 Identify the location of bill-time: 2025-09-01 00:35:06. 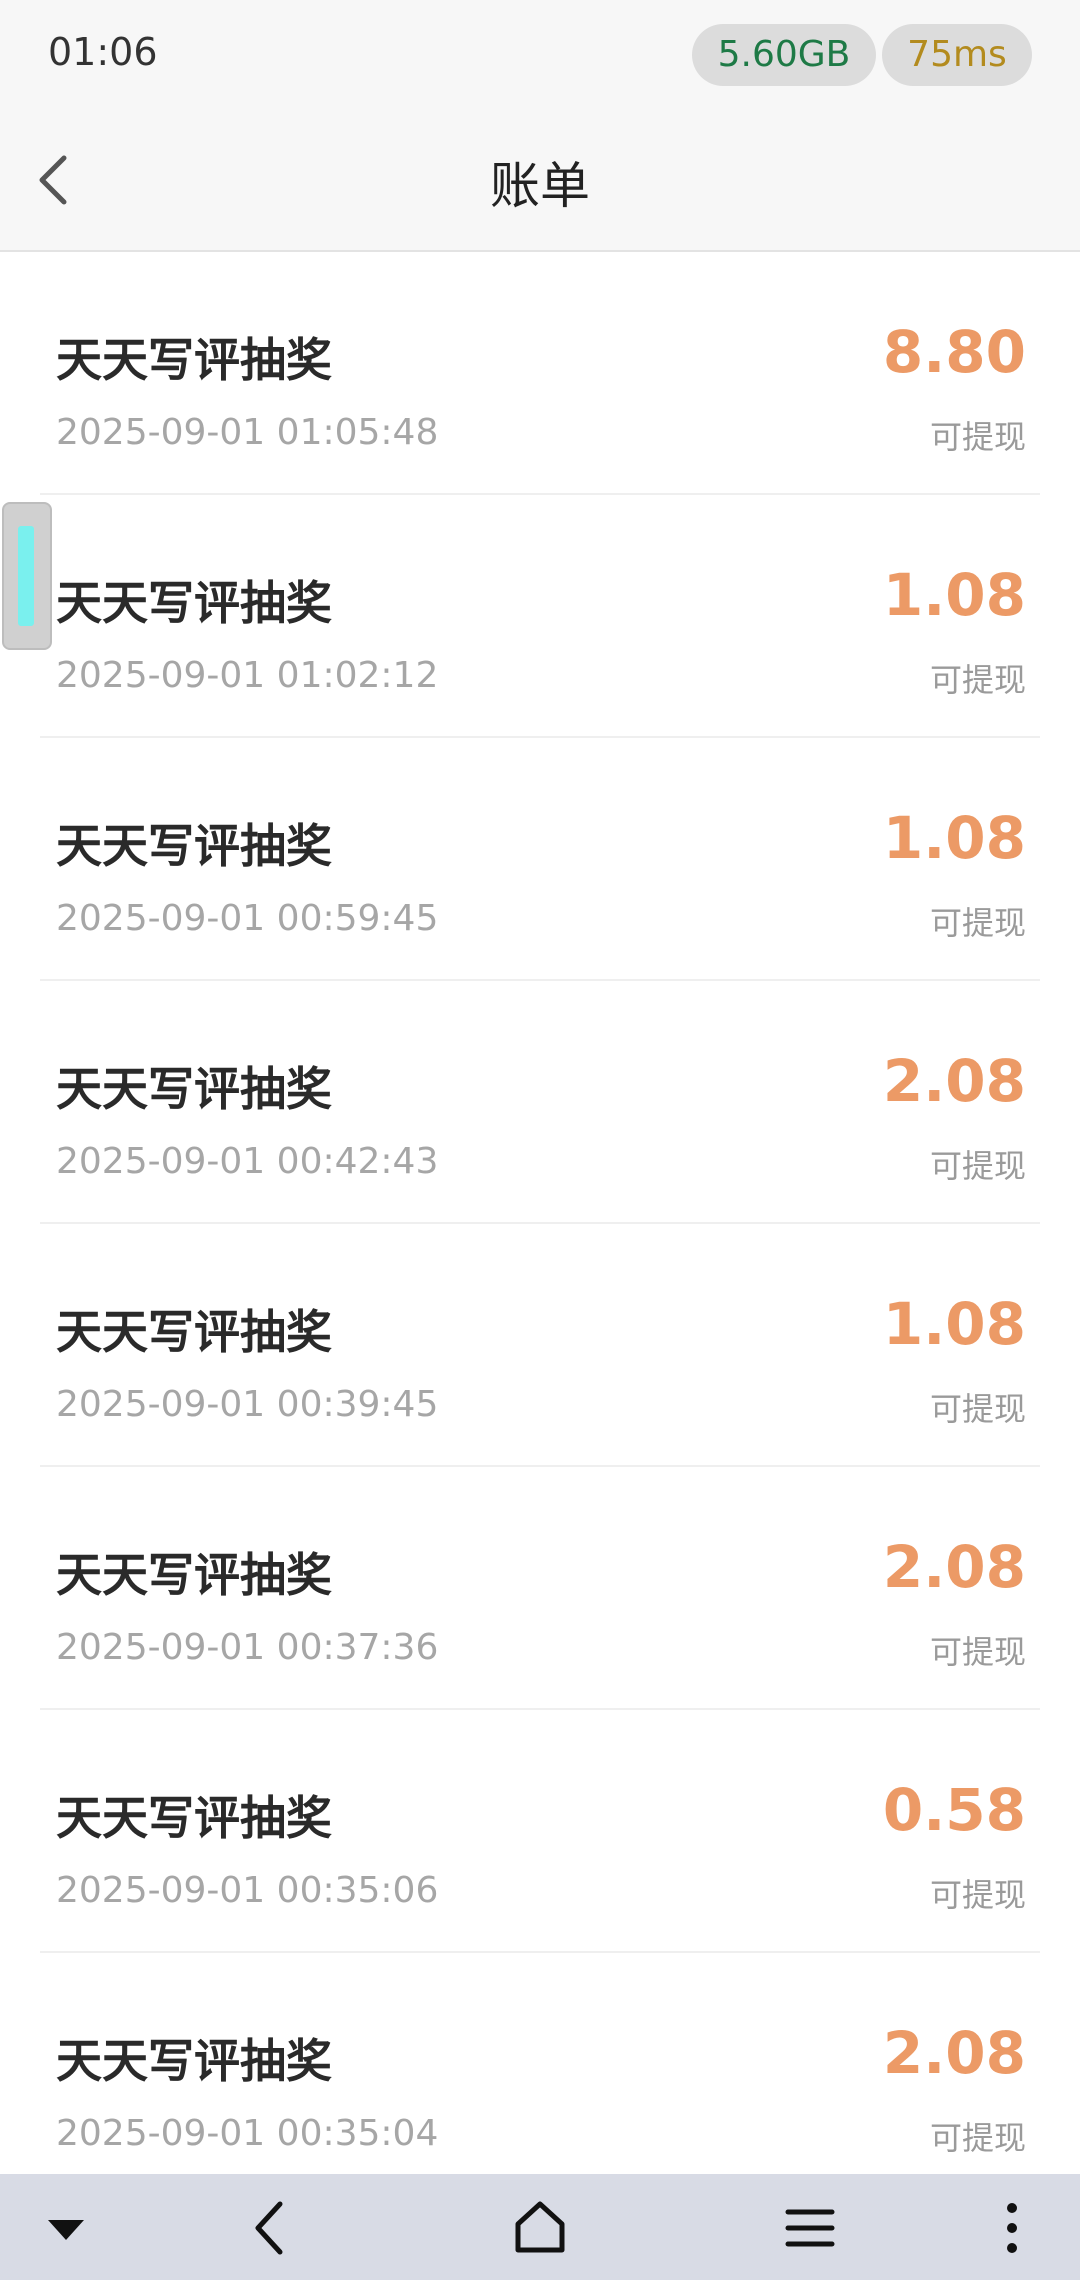
(247, 1890).